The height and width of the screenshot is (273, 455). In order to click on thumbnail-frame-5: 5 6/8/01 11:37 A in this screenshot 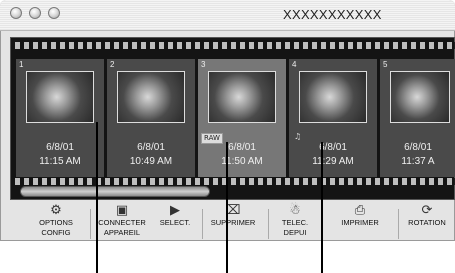, I will do `click(417, 118)`.